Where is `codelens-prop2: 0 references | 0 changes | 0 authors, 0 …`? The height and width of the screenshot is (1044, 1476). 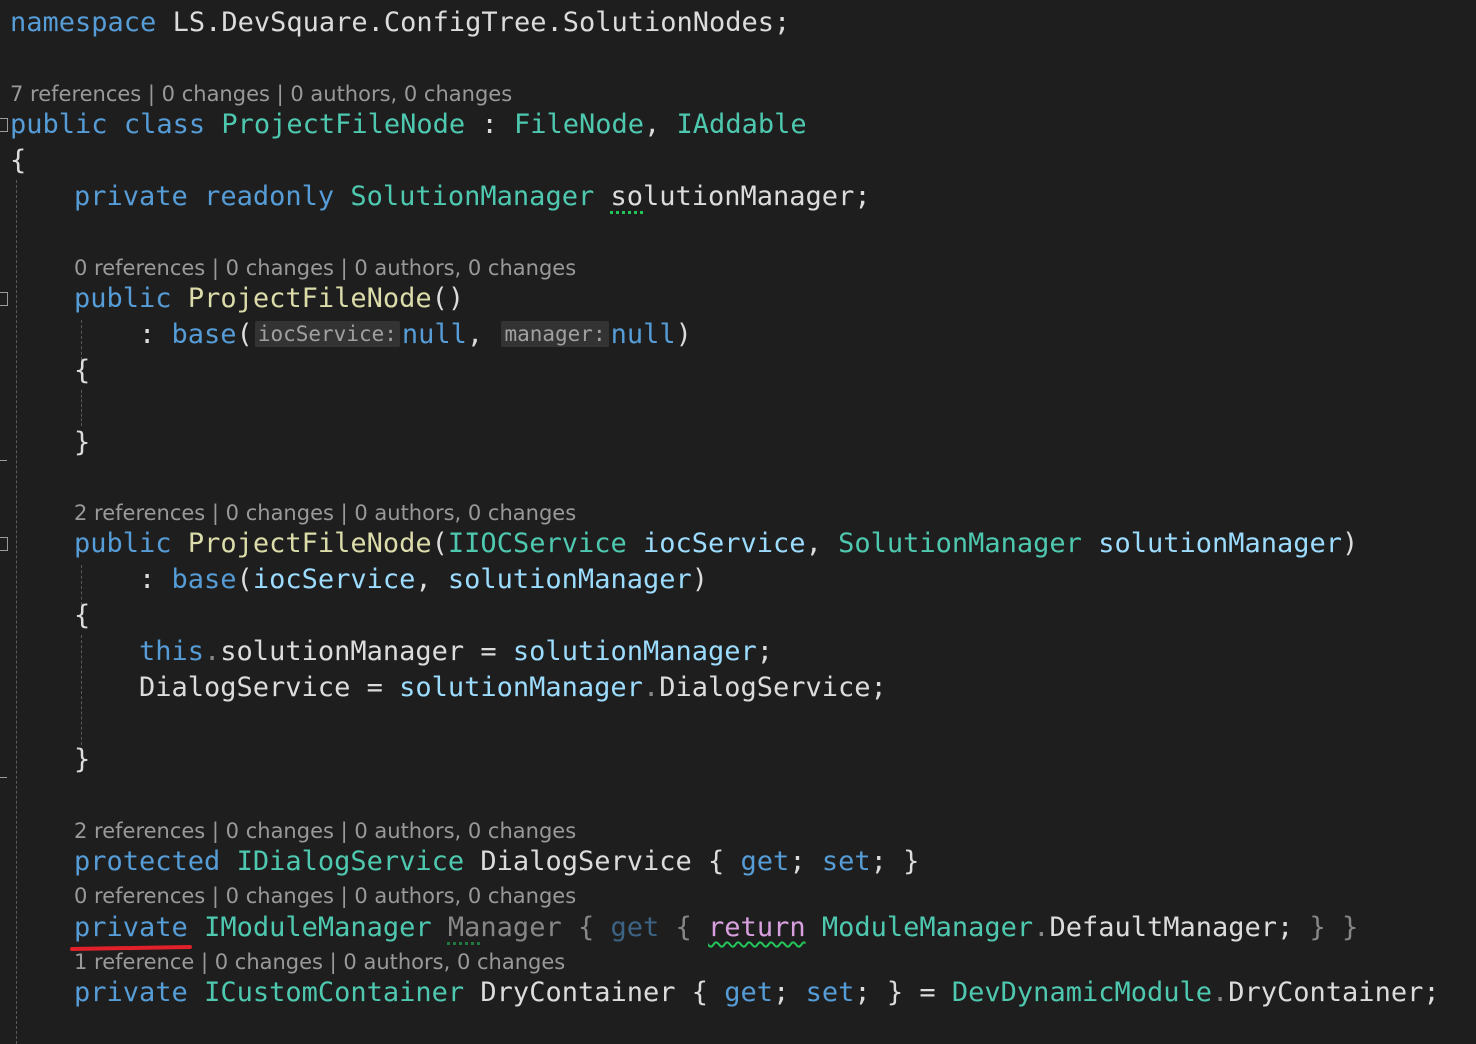 codelens-prop2: 0 references | 0 changes | 0 authors, 0 … is located at coordinates (325, 896).